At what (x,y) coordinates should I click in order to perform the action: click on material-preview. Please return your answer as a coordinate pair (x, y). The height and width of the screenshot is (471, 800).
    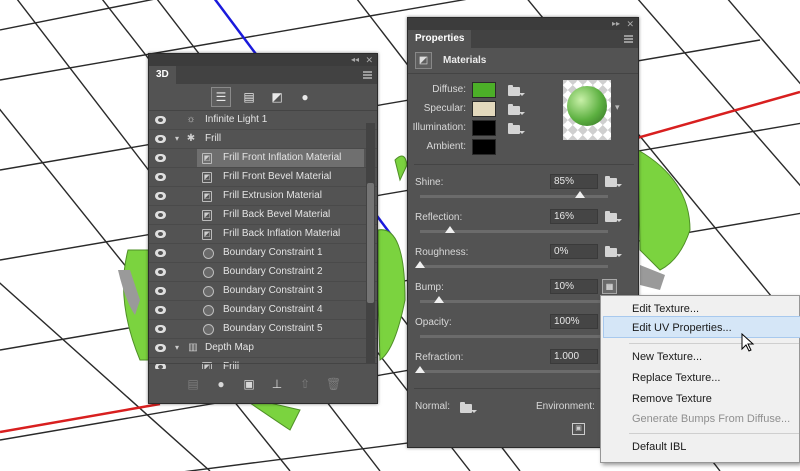
    Looking at the image, I should click on (587, 110).